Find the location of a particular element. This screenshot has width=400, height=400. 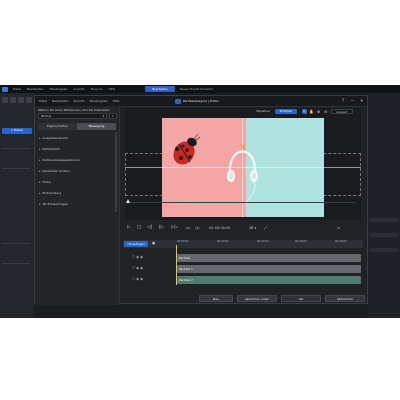

media-icon is located at coordinates (5, 100).